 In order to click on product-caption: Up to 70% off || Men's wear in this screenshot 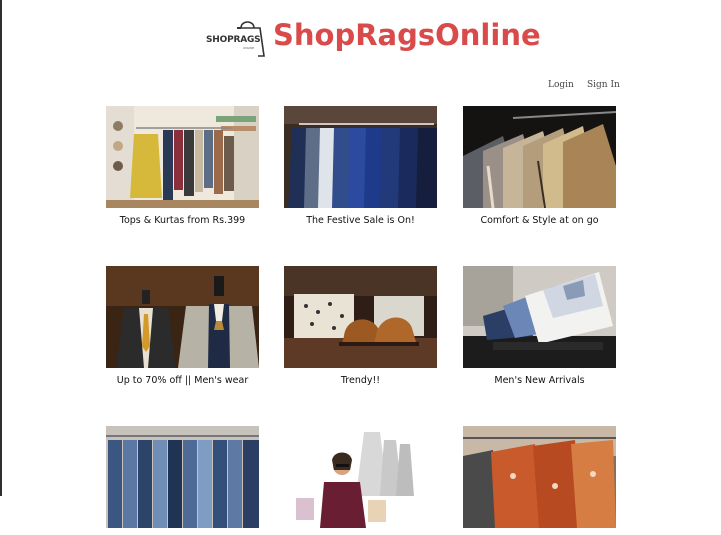, I will do `click(182, 380)`.